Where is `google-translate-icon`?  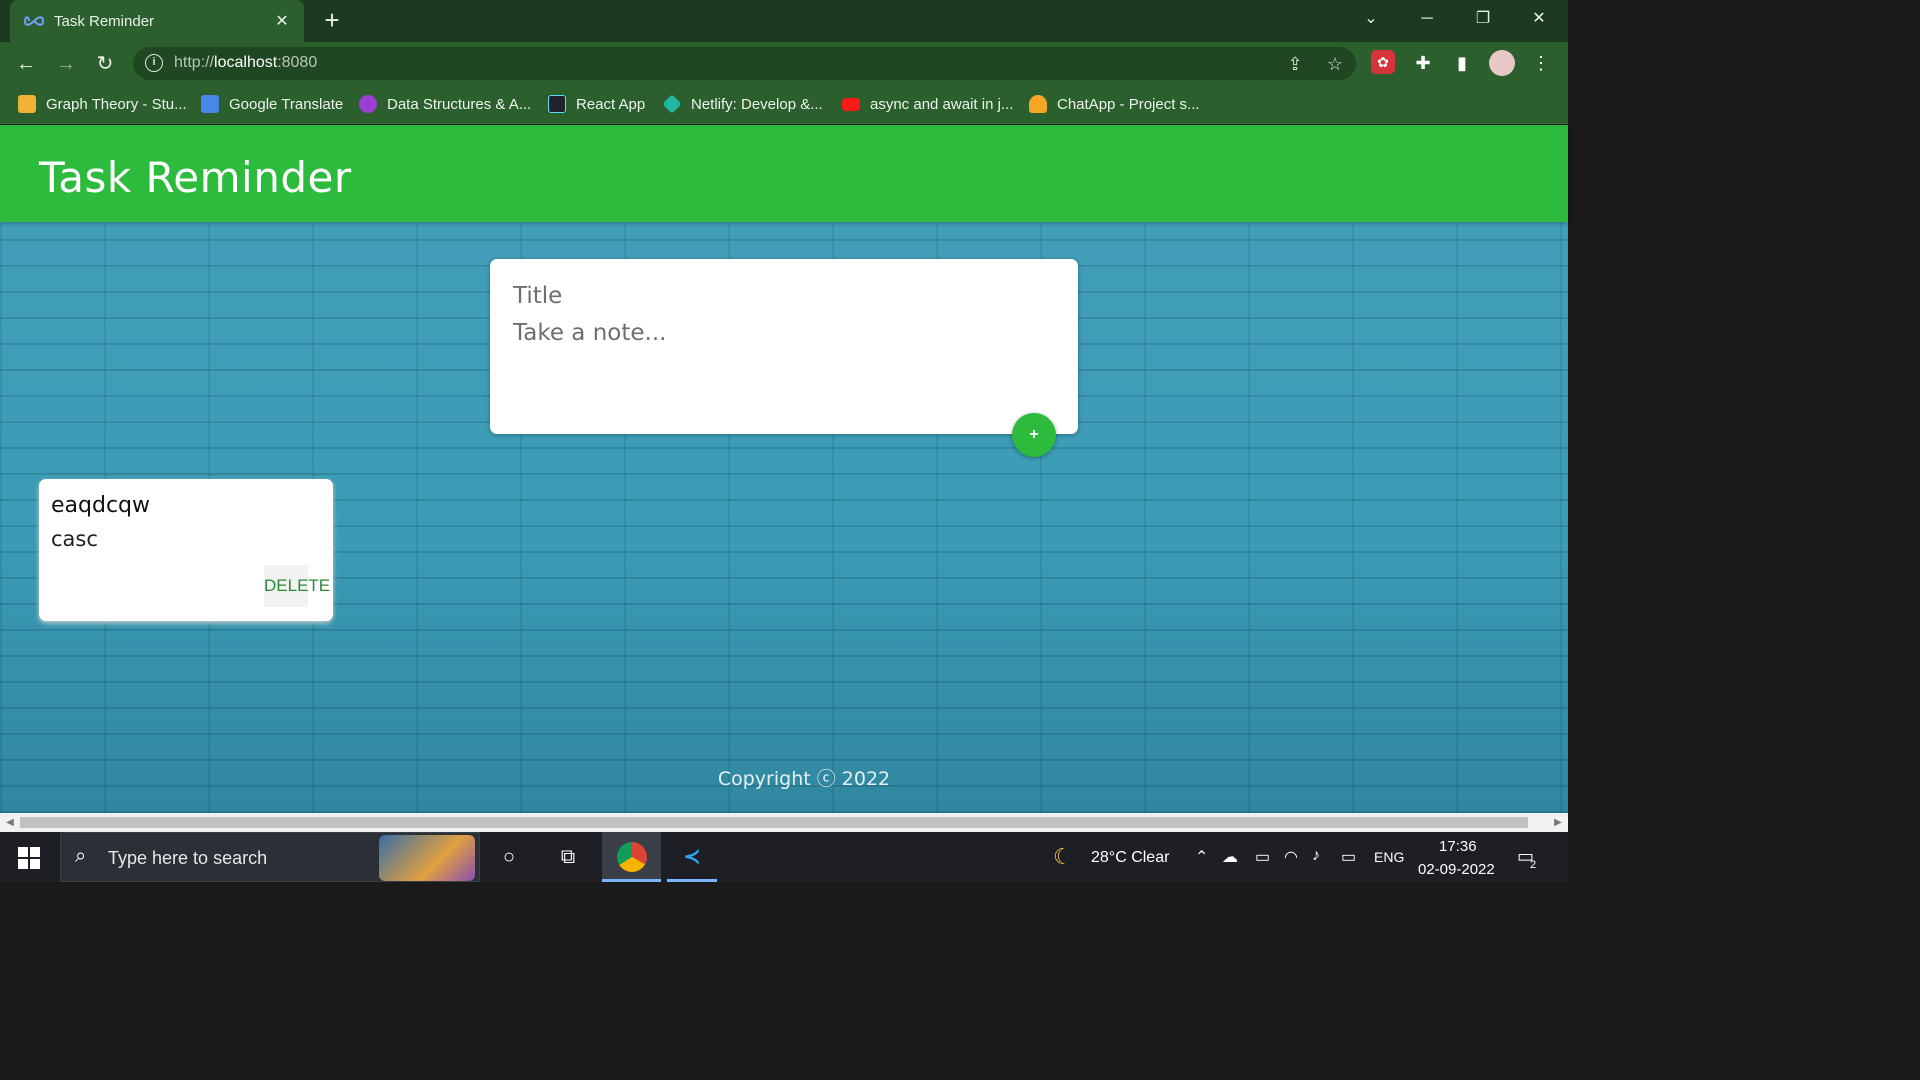
google-translate-icon is located at coordinates (210, 104).